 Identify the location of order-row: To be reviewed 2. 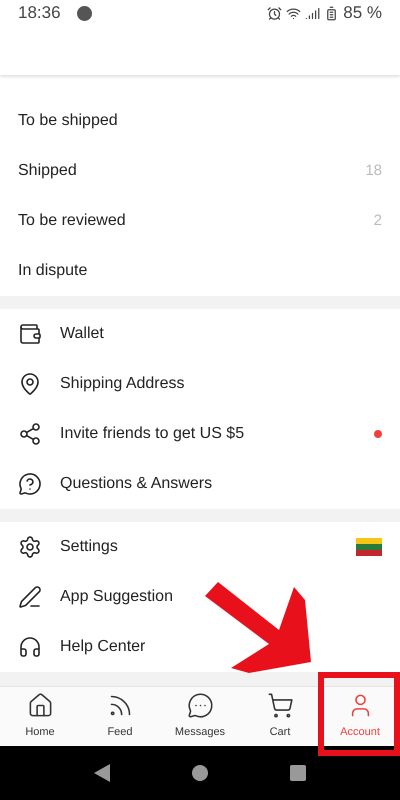
(200, 221).